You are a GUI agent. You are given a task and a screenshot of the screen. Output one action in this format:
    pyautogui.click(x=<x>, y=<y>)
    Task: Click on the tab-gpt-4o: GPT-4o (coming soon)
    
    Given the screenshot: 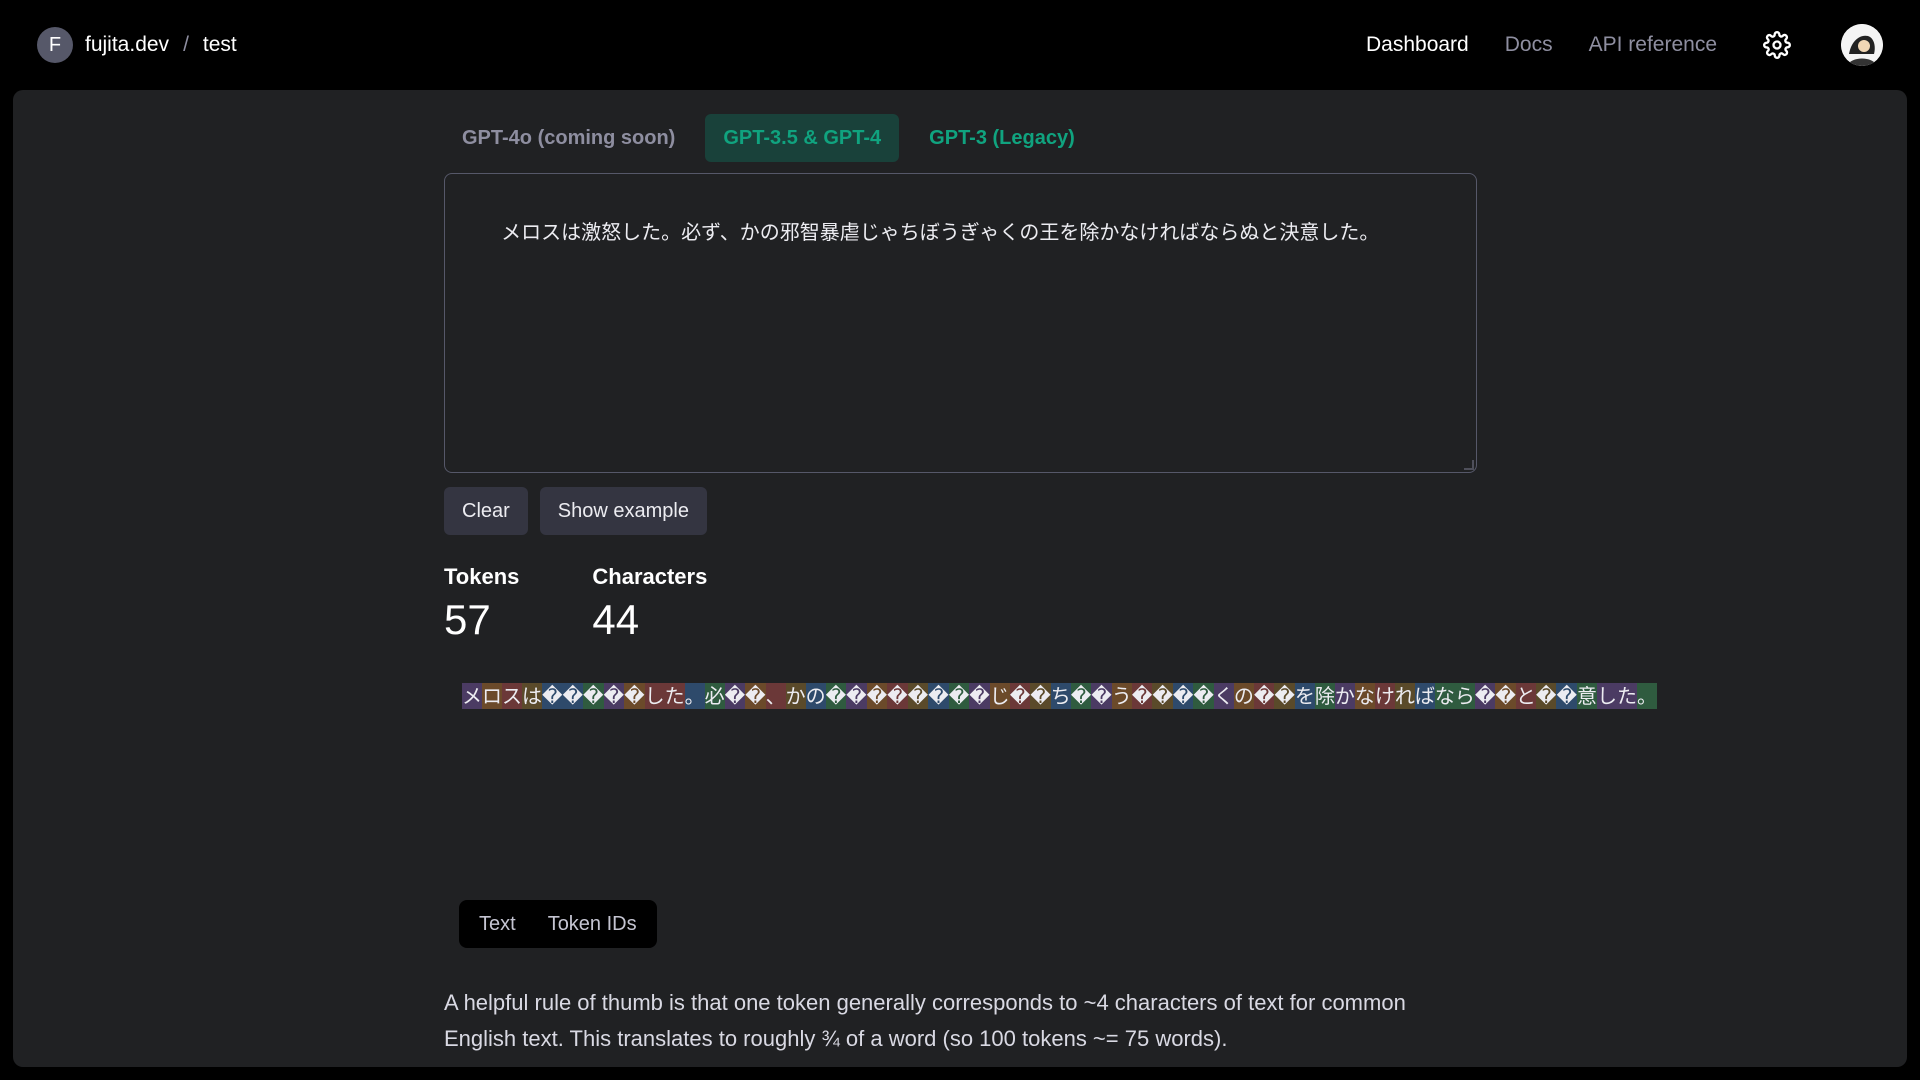 What is the action you would take?
    pyautogui.click(x=568, y=138)
    